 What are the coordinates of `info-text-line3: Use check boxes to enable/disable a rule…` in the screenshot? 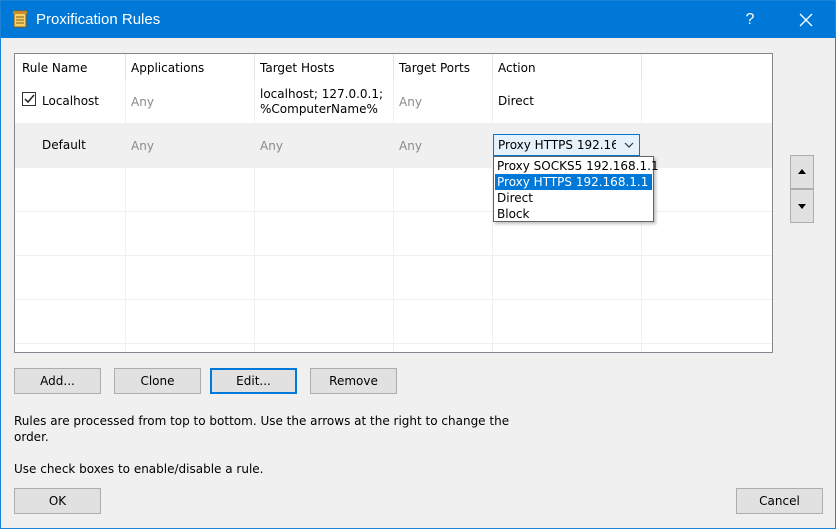 It's located at (139, 469).